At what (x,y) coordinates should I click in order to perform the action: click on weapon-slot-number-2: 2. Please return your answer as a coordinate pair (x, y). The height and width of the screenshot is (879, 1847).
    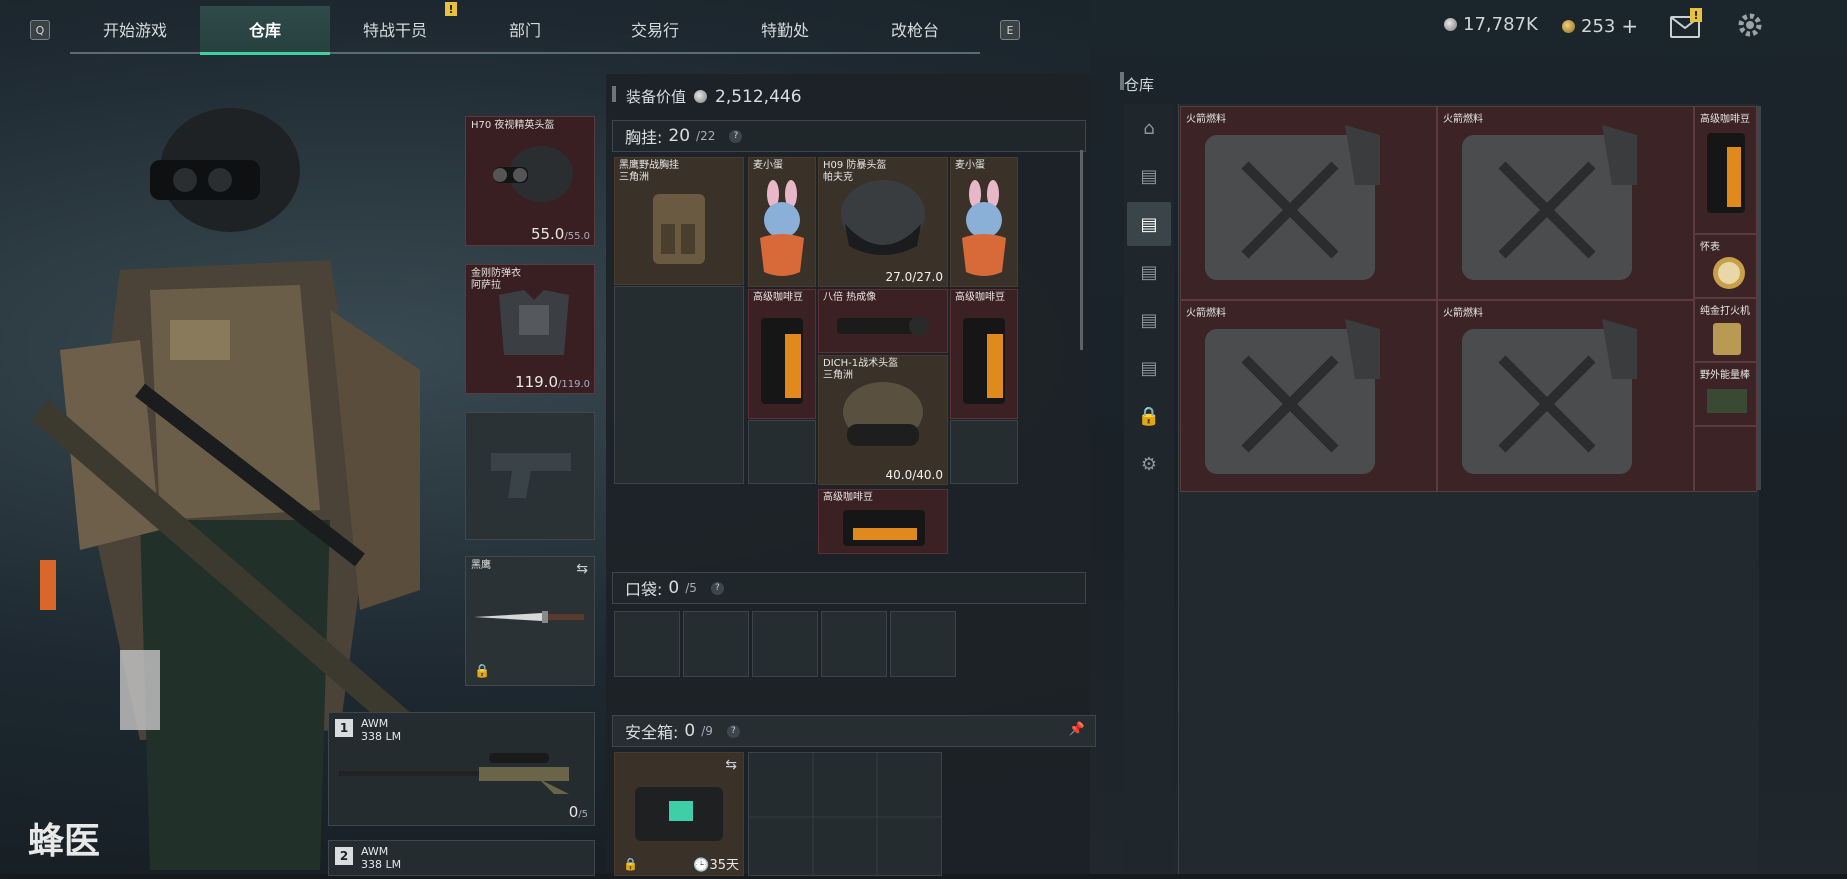
    Looking at the image, I should click on (344, 856).